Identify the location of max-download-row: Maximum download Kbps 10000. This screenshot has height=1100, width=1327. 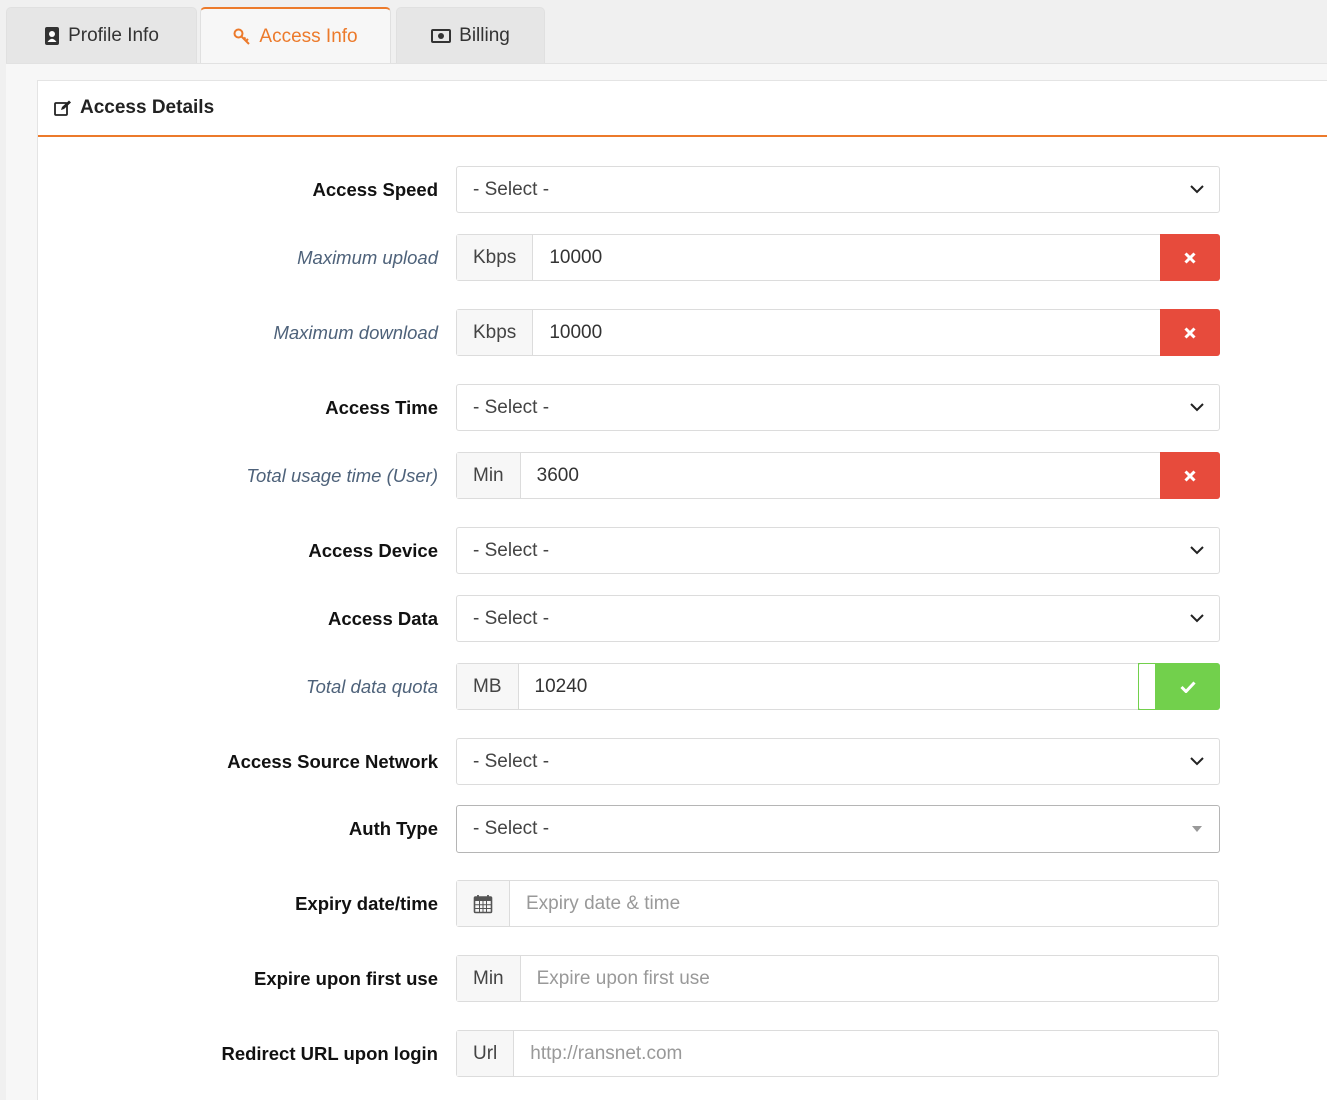
(682, 333).